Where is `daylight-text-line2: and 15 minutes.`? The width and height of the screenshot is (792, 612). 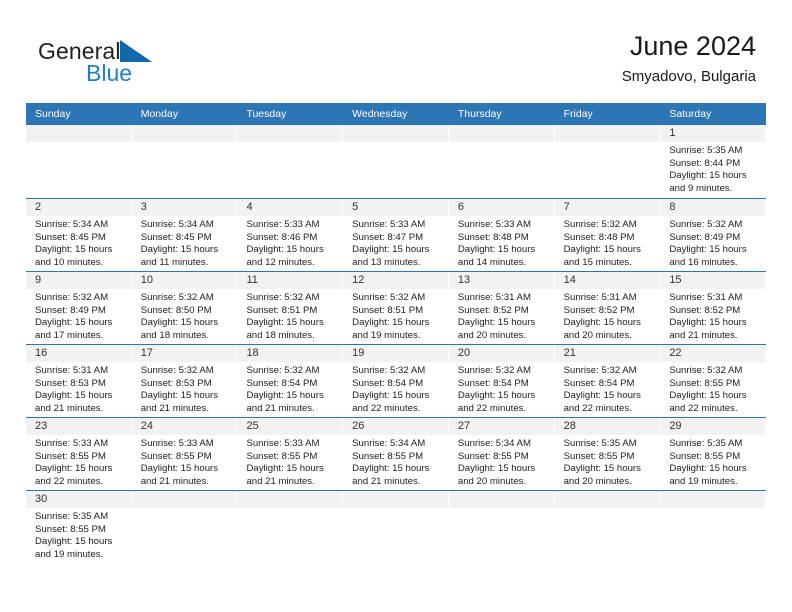
daylight-text-line2: and 15 minutes. is located at coordinates (597, 262).